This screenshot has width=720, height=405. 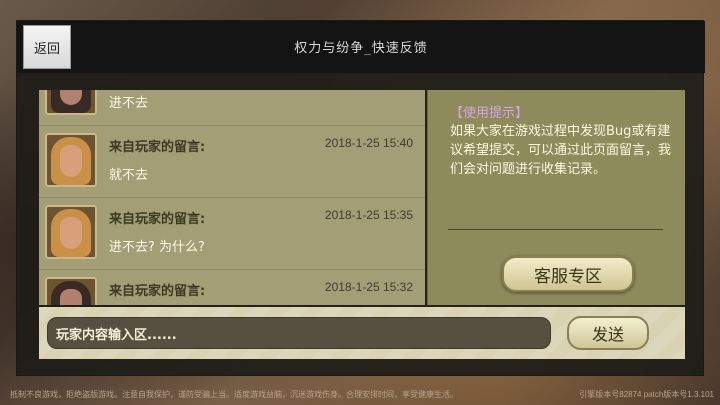 I want to click on send-button: 发送, so click(x=608, y=333).